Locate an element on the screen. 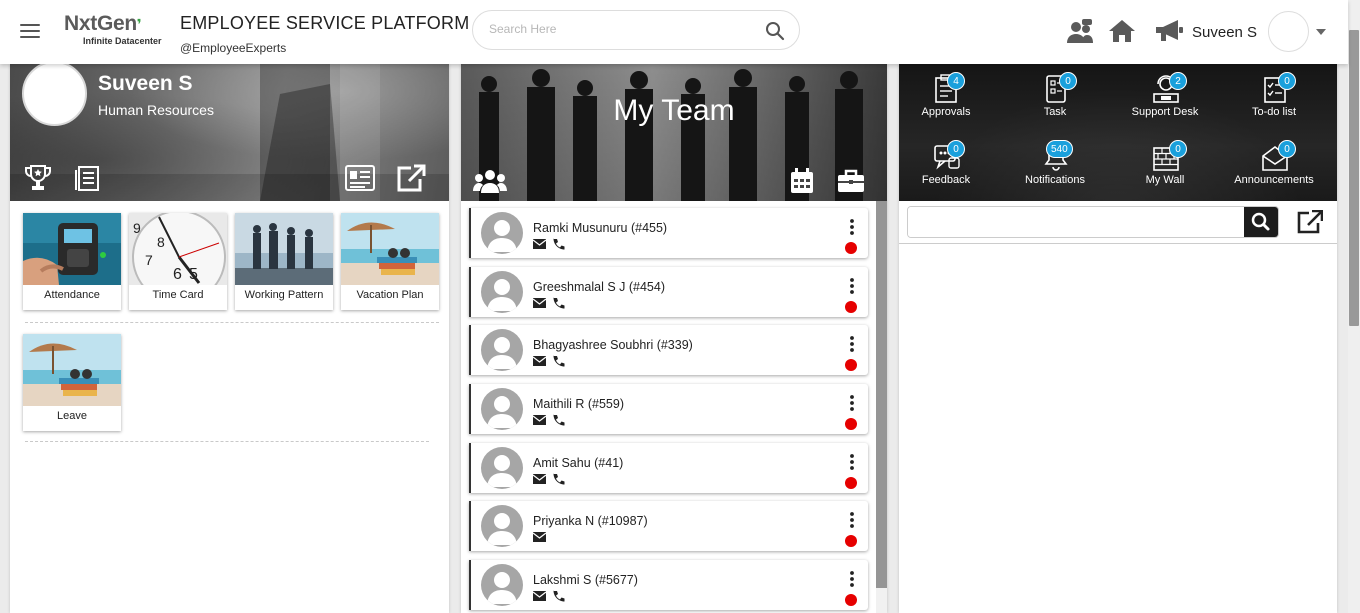 The width and height of the screenshot is (1360, 613). working-pattern-image is located at coordinates (284, 249).